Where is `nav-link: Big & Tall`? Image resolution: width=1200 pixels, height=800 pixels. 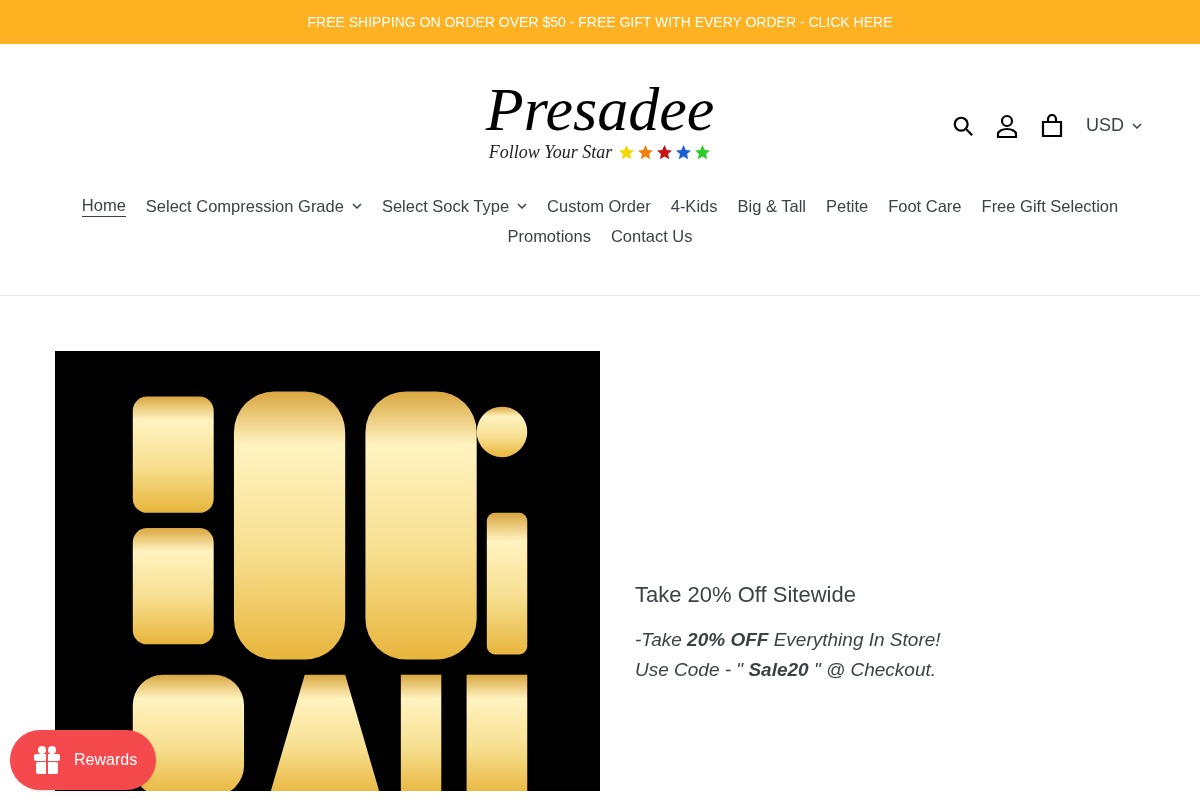
nav-link: Big & Tall is located at coordinates (771, 205).